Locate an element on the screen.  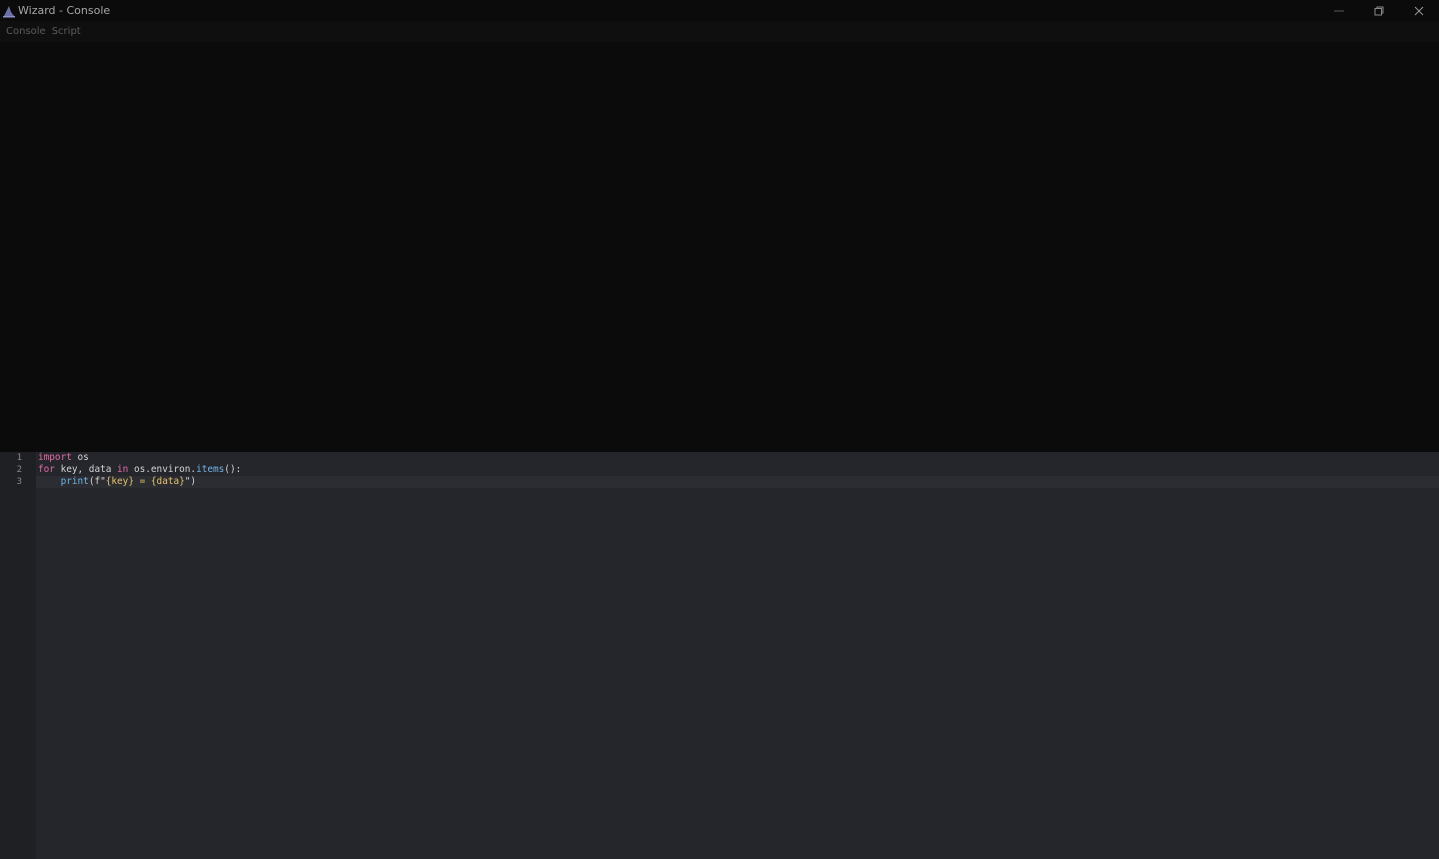
title-bar: Wizard - Console is located at coordinates (719, 10).